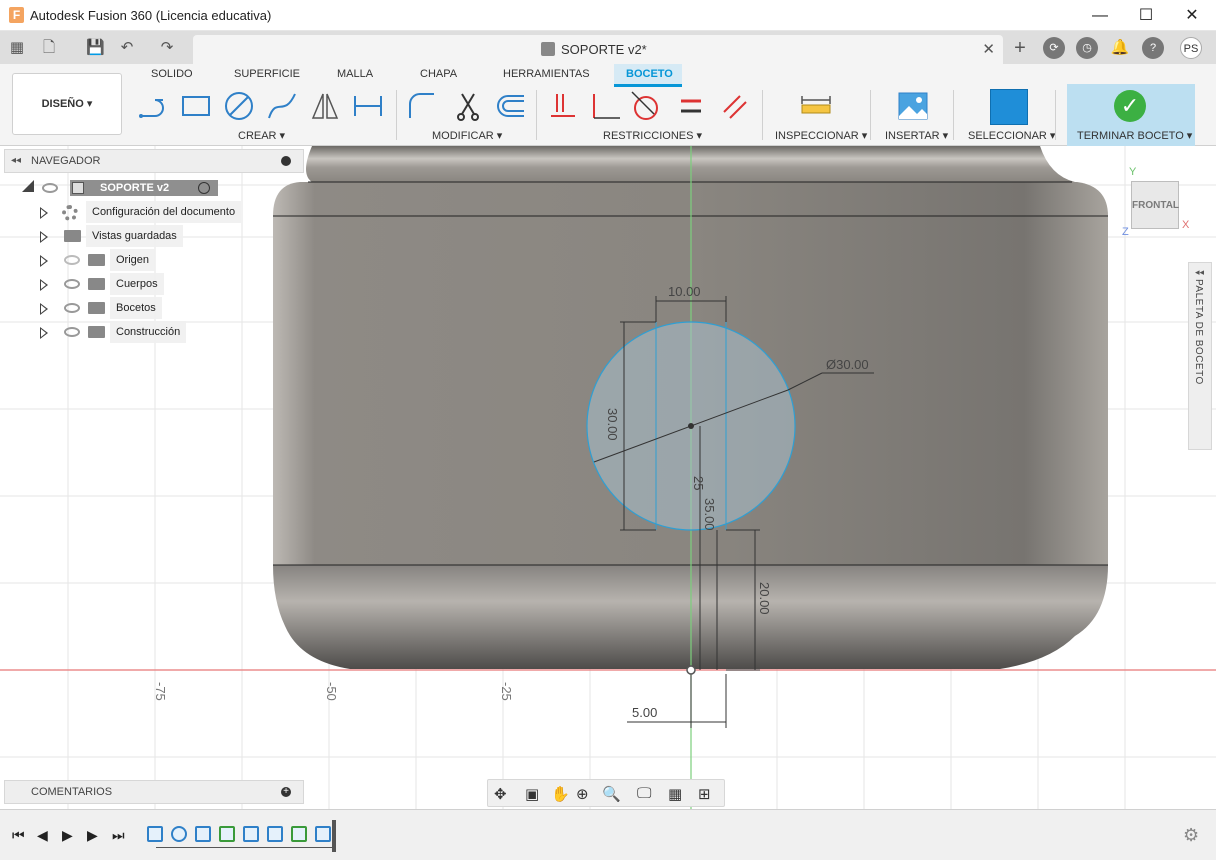 This screenshot has width=1216, height=860. What do you see at coordinates (16, 161) in the screenshot?
I see `collapse-panel-icon: ◂◂` at bounding box center [16, 161].